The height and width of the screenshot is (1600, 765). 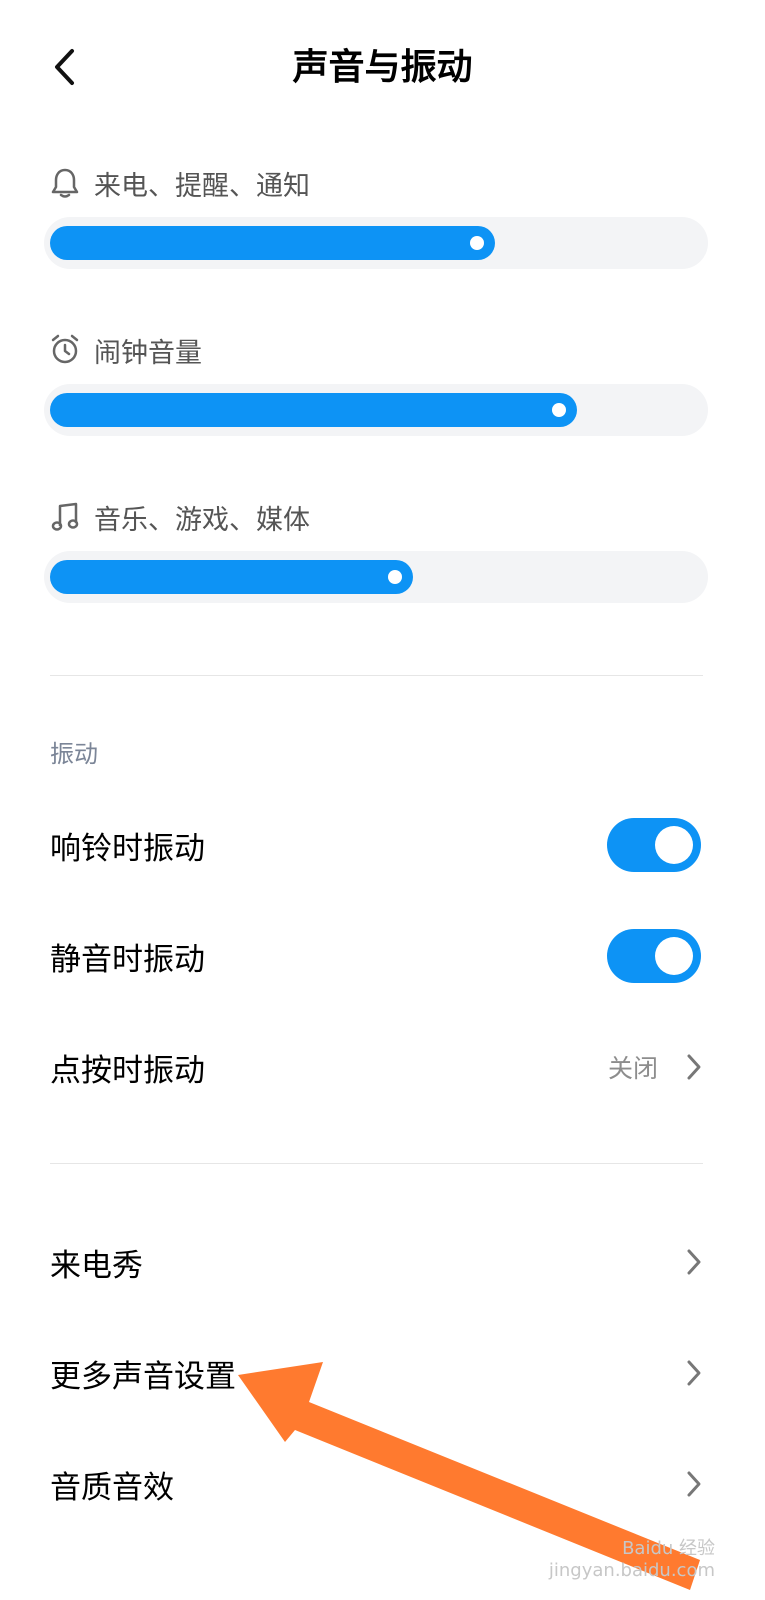 I want to click on watermark-line2: jingyan.baidu.com, so click(x=631, y=1570).